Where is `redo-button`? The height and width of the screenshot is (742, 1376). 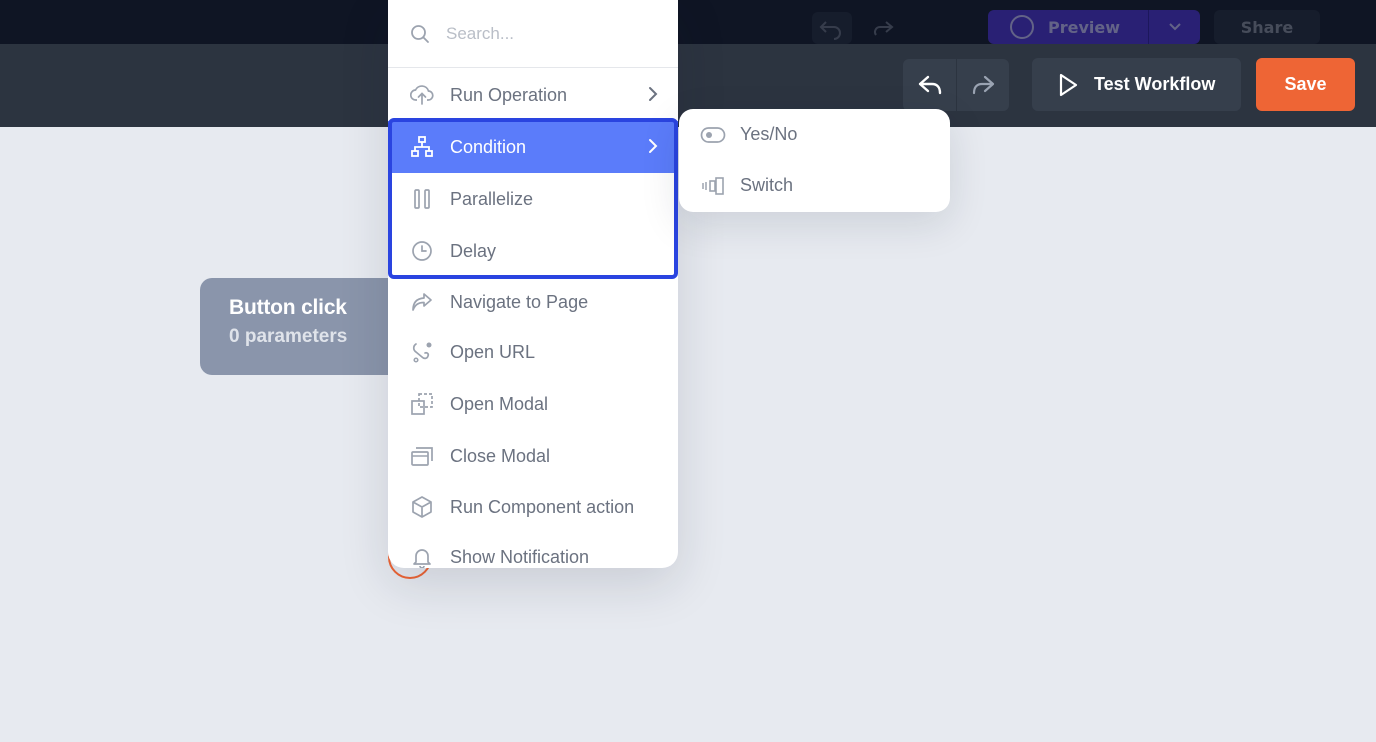 redo-button is located at coordinates (982, 85).